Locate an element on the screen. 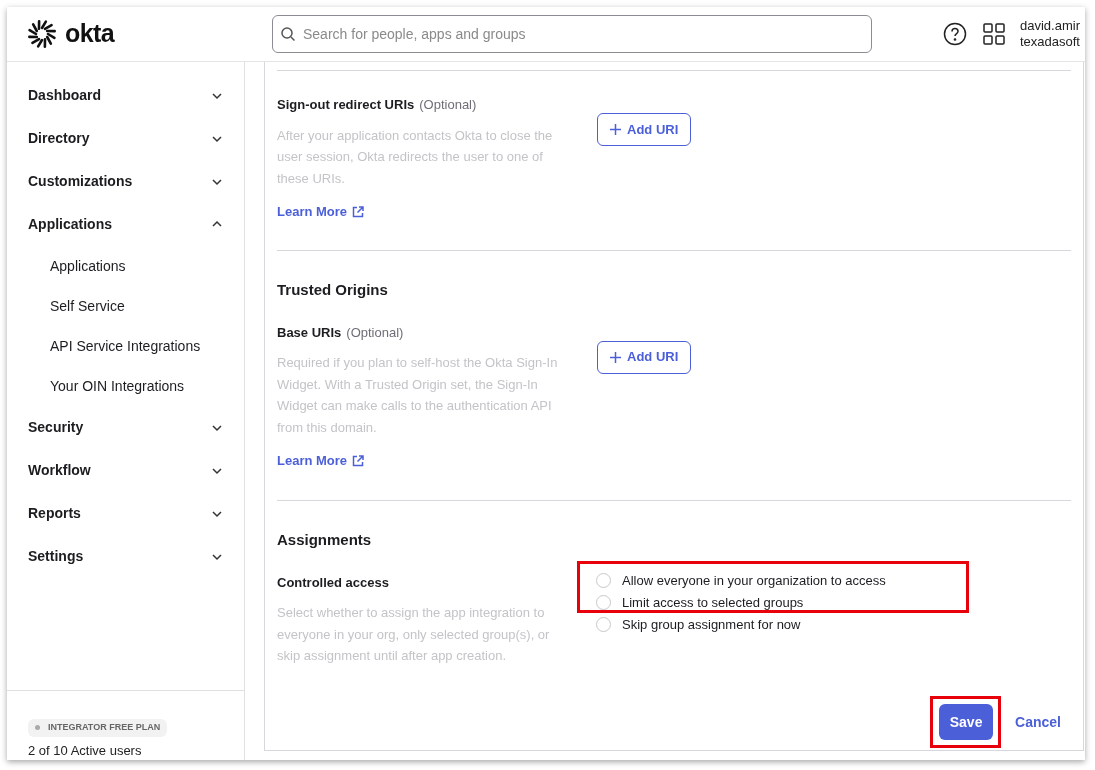 This screenshot has width=1095, height=770. active-users-count: 2 of 10 Active users is located at coordinates (85, 751).